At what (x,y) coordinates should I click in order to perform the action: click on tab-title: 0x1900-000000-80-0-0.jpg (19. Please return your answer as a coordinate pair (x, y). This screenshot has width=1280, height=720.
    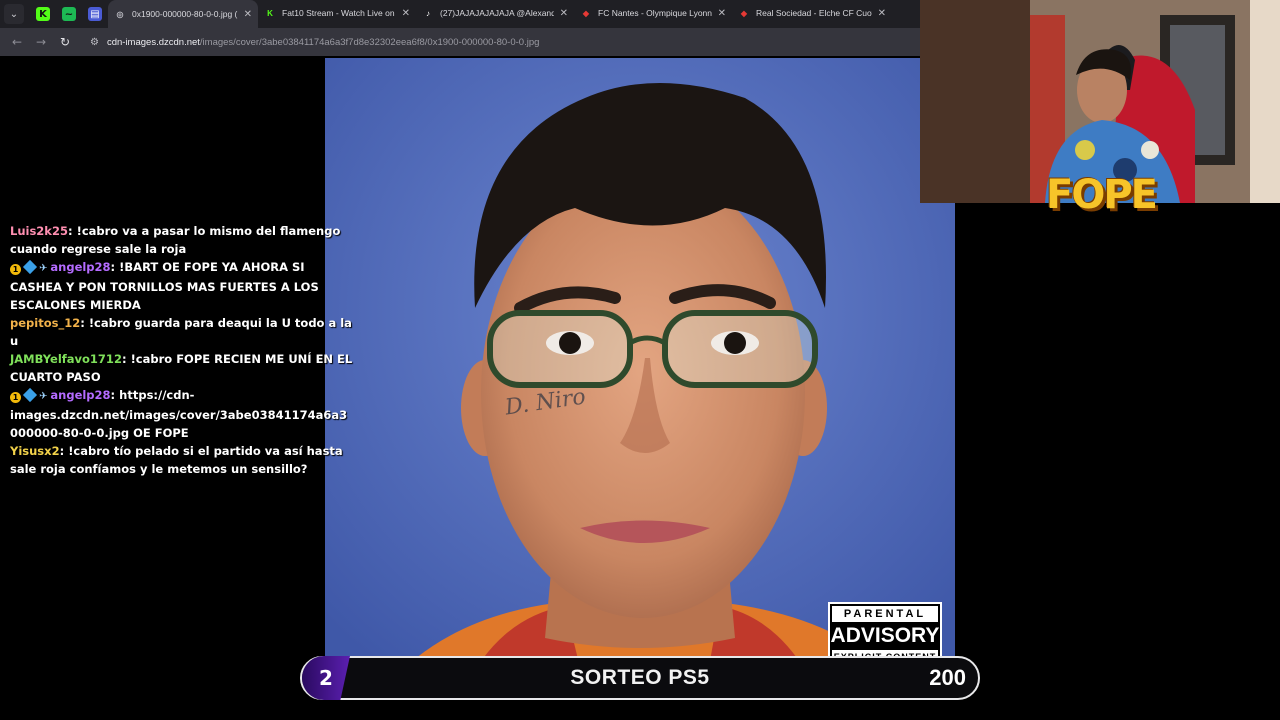
    Looking at the image, I should click on (185, 14).